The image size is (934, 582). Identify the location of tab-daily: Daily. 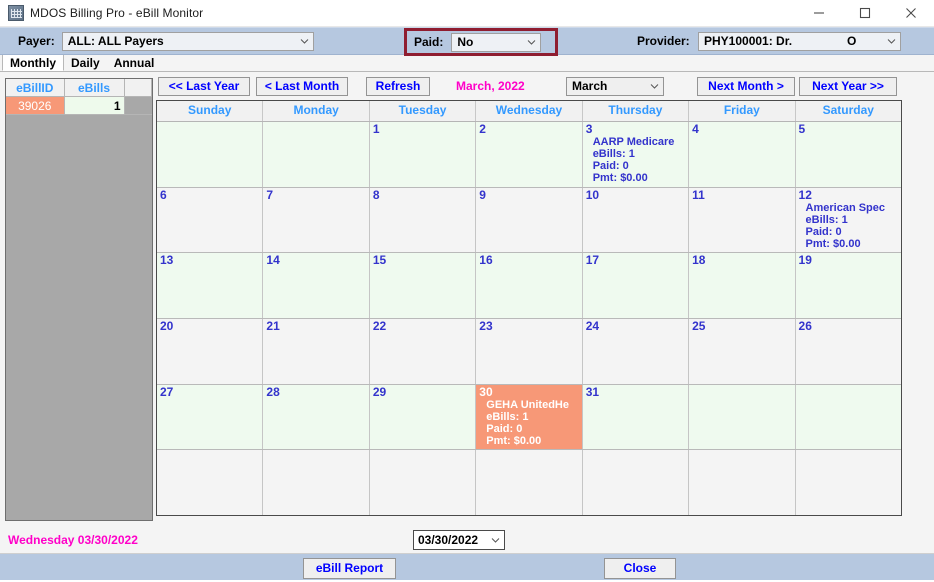
(85, 63).